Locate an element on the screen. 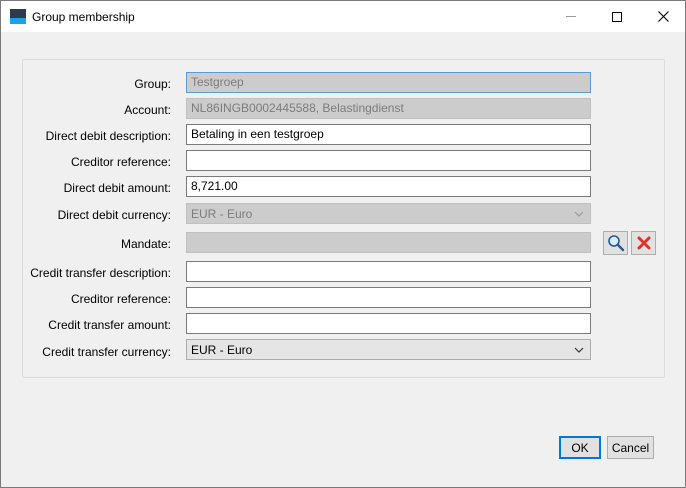 The image size is (686, 488). direct-debit-currency-value: EUR - Euro is located at coordinates (222, 213).